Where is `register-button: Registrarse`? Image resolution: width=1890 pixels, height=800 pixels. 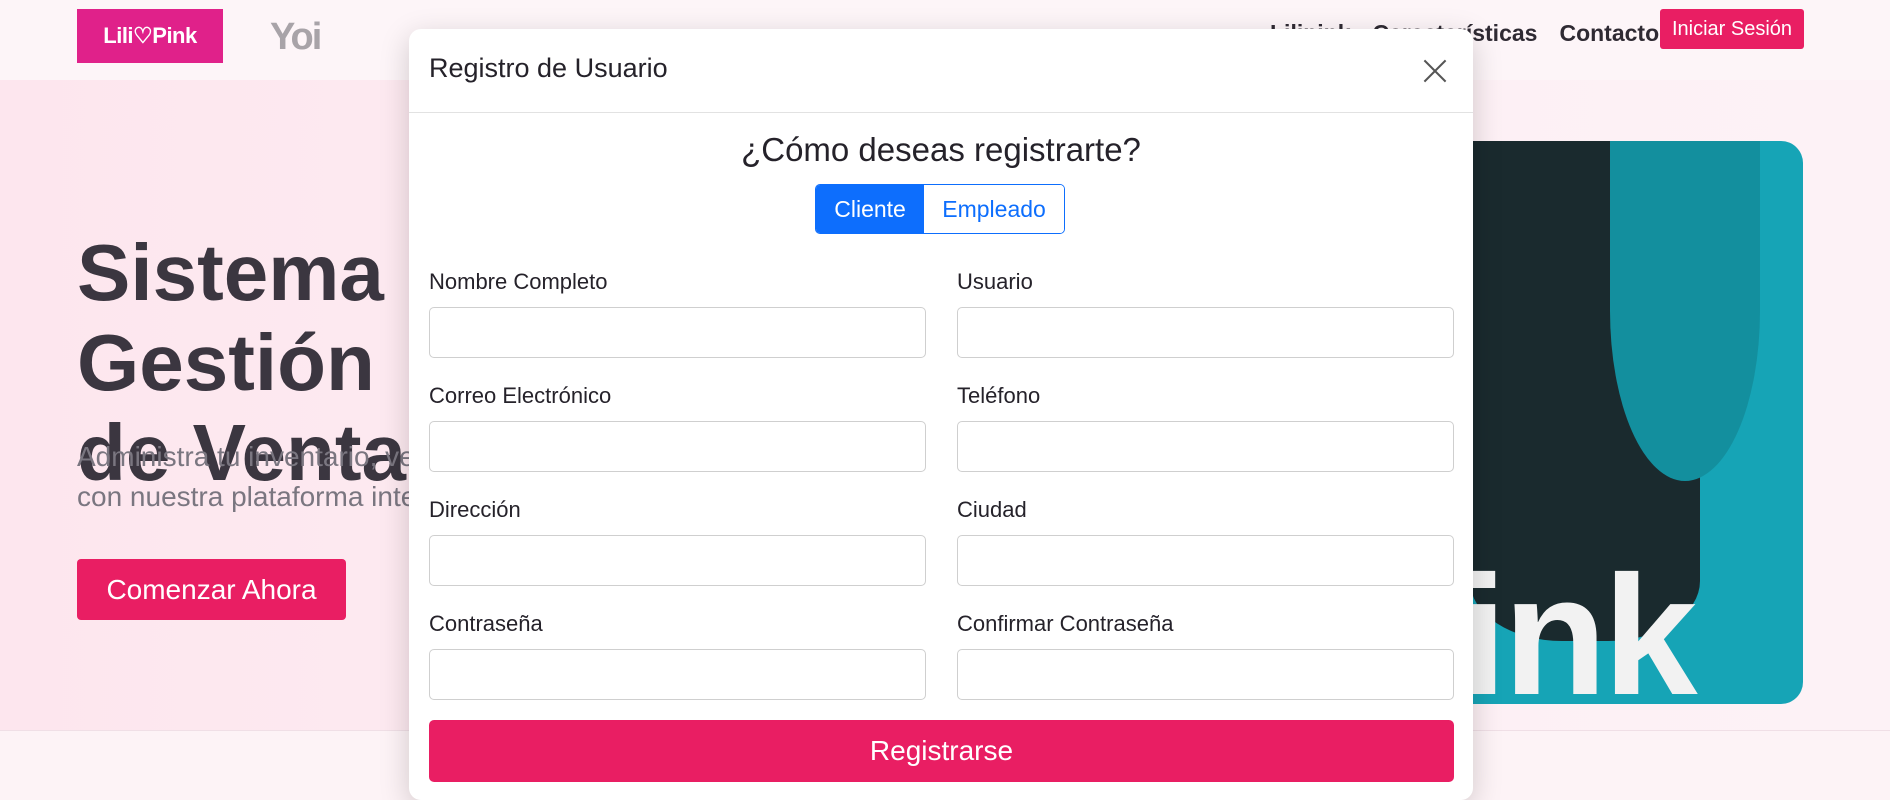 register-button: Registrarse is located at coordinates (941, 751).